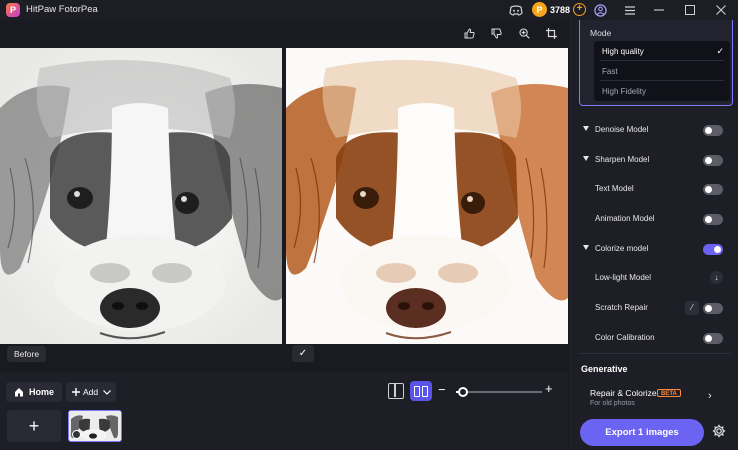 The height and width of the screenshot is (450, 738). I want to click on checkmark-icon: ✓, so click(720, 51).